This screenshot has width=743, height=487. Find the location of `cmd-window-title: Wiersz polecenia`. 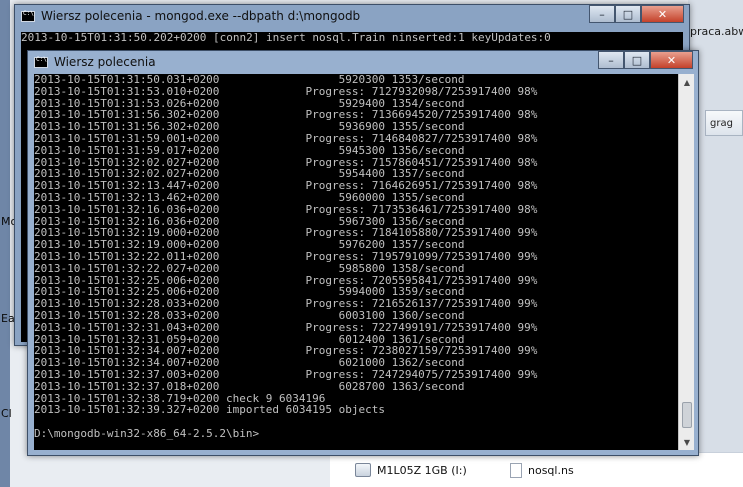

cmd-window-title: Wiersz polecenia is located at coordinates (105, 62).